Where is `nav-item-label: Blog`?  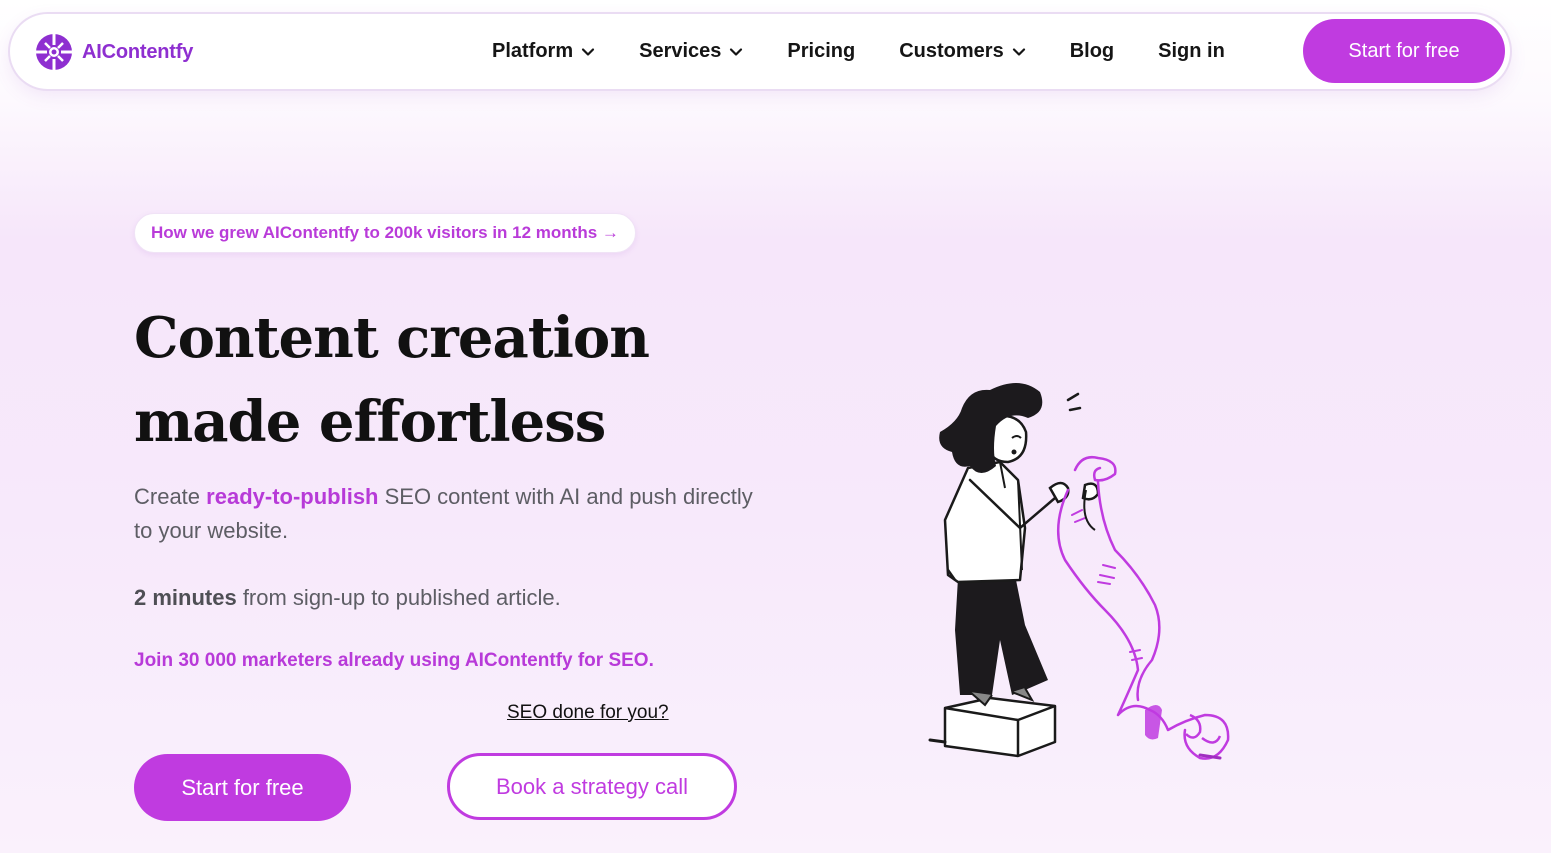
nav-item-label: Blog is located at coordinates (1092, 51).